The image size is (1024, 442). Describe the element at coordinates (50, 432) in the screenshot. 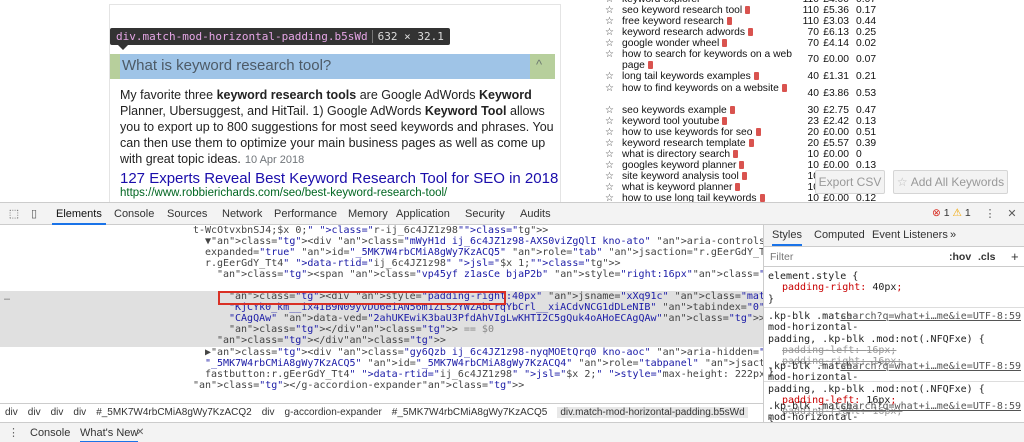

I see `drawer-tab-console: Console` at that location.